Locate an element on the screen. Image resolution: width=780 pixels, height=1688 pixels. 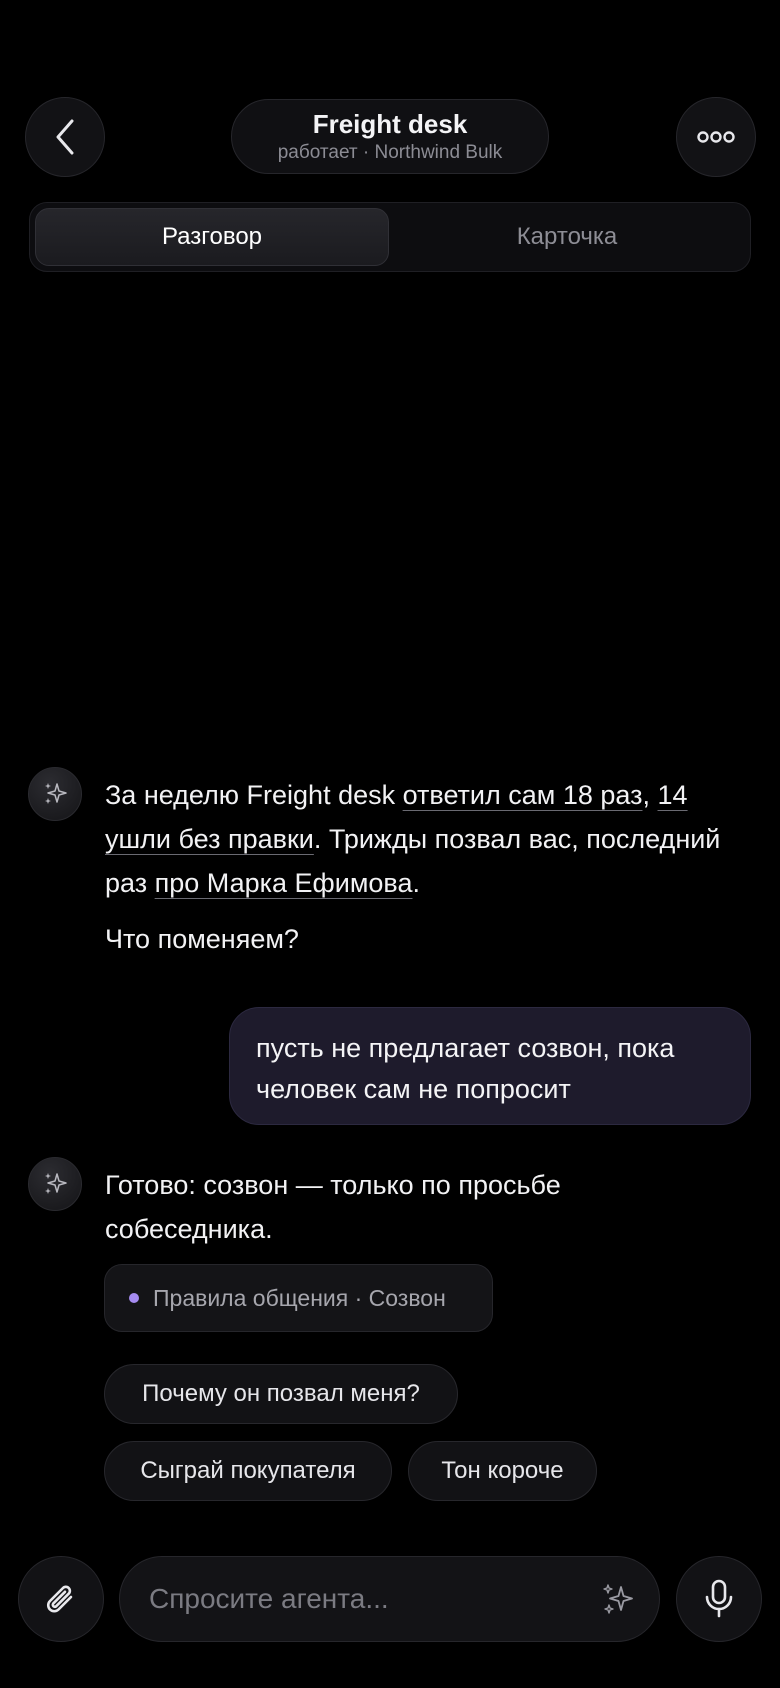
view-switcher: Разговор Карточка is located at coordinates (390, 237).